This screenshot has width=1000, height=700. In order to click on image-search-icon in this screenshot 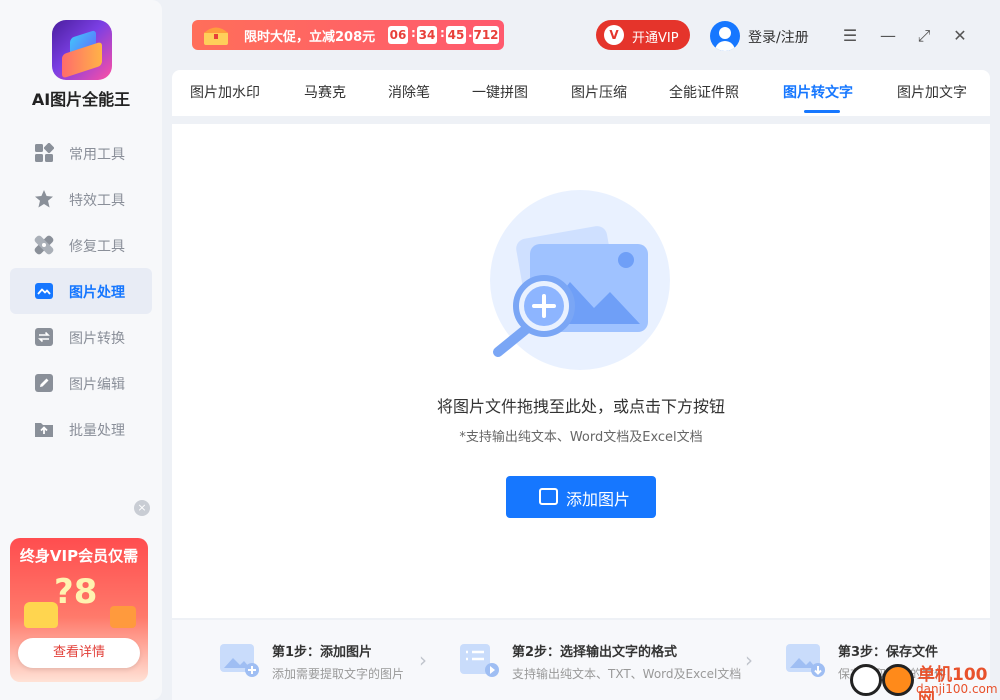, I will do `click(570, 291)`.